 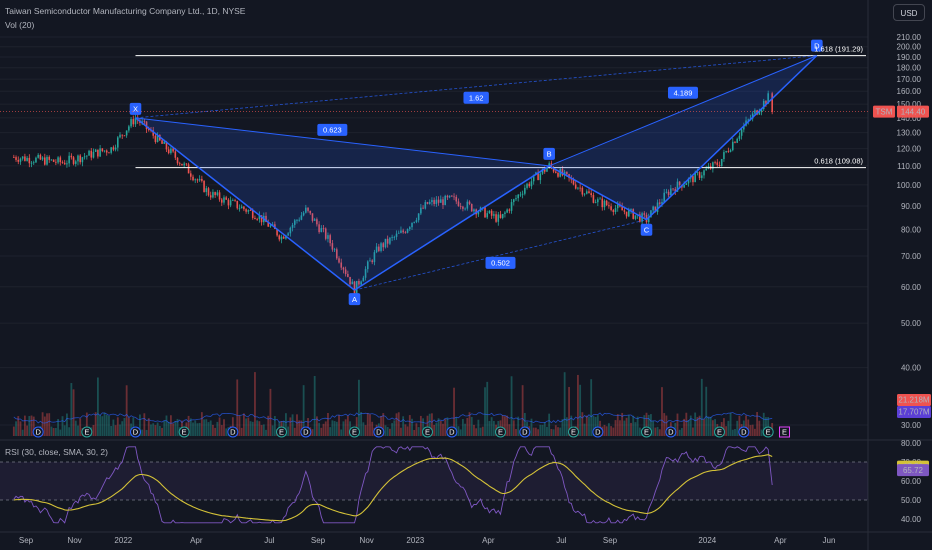 What do you see at coordinates (884, 111) in the screenshot?
I see `symbol-tag: TSM` at bounding box center [884, 111].